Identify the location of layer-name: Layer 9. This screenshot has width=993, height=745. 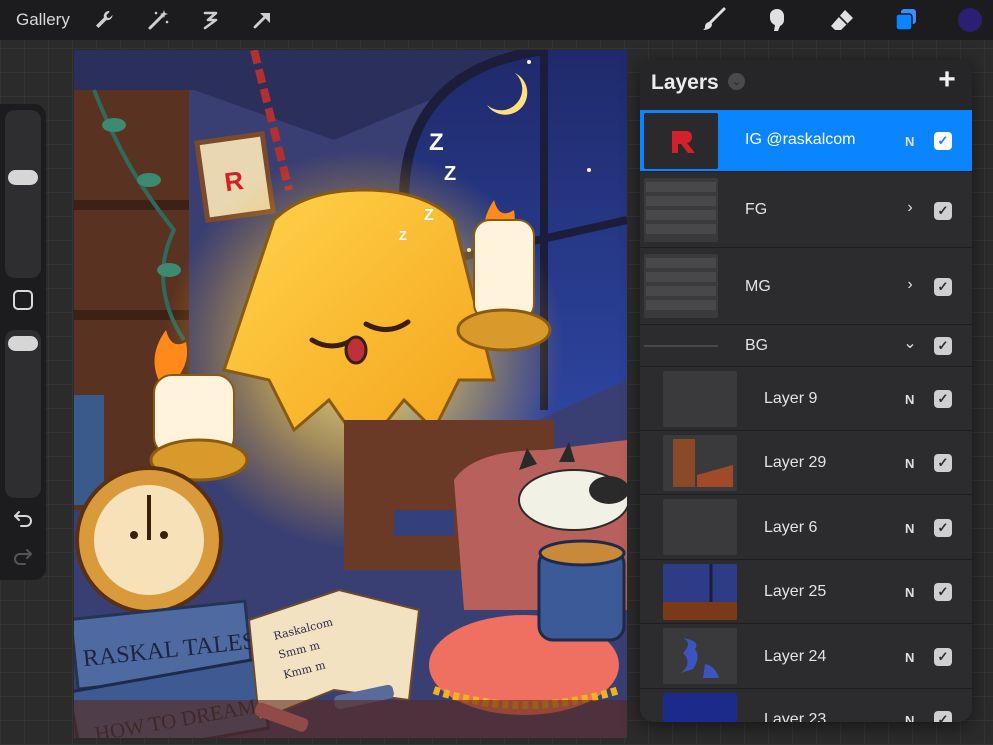
(791, 398).